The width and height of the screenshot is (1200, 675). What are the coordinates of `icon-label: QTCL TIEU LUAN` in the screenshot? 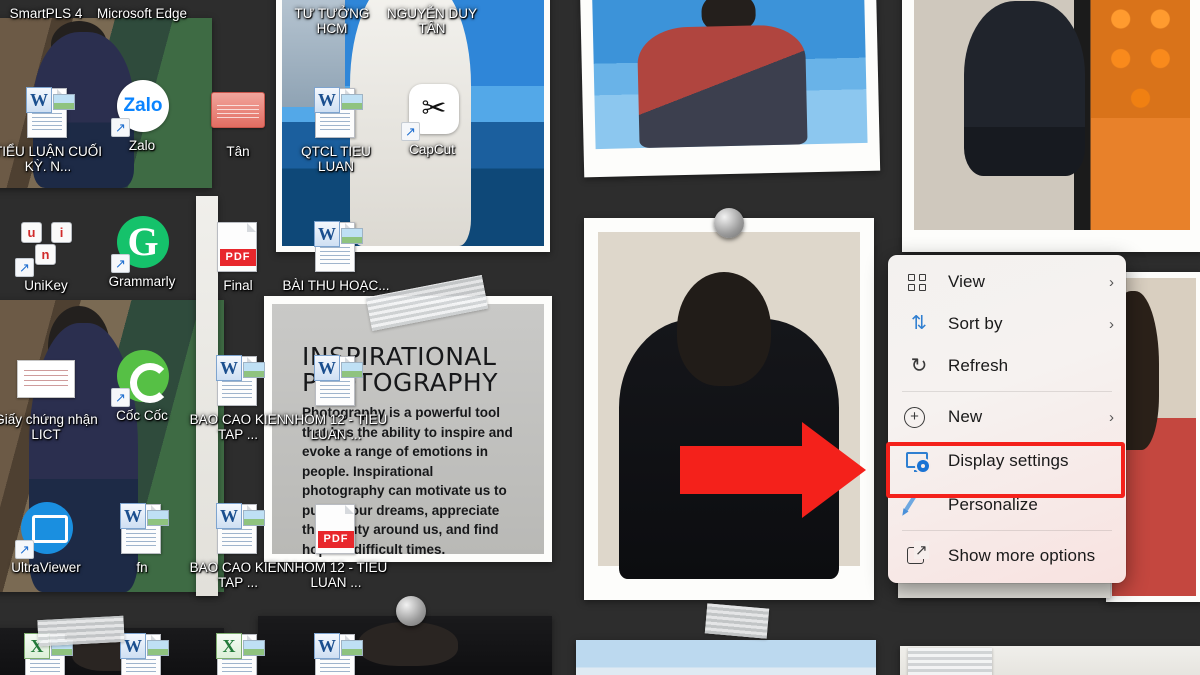 It's located at (336, 159).